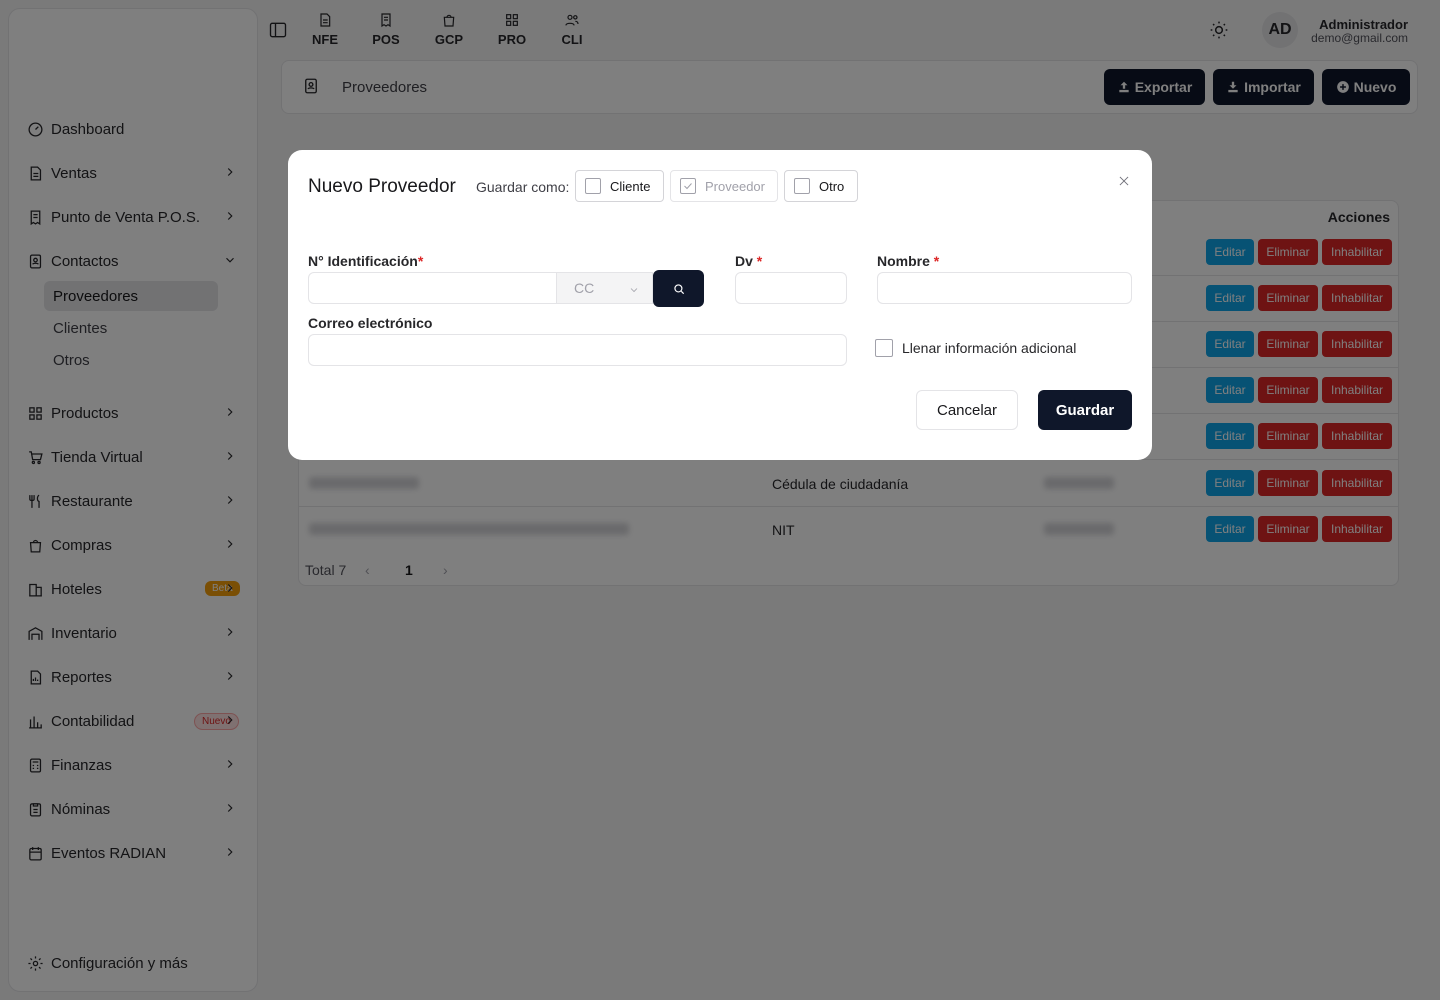 This screenshot has width=1440, height=1000. Describe the element at coordinates (584, 288) in the screenshot. I see `doc-type-value: CC` at that location.